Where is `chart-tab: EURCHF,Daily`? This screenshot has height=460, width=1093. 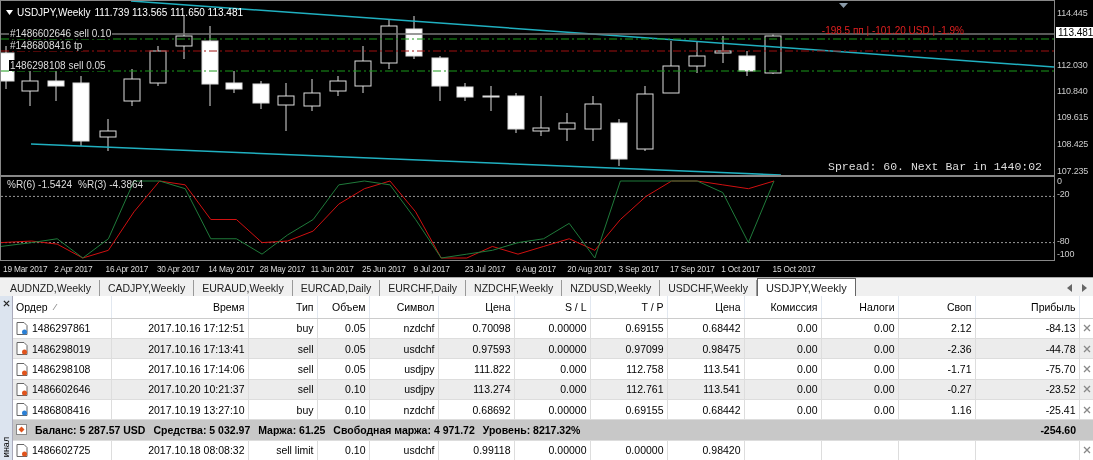 chart-tab: EURCHF,Daily is located at coordinates (423, 288).